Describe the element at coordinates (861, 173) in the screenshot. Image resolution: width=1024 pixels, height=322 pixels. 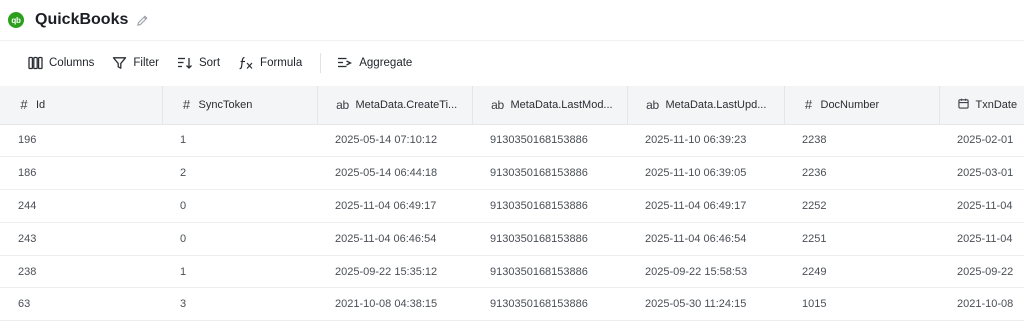
I see `table-cell: 2236` at that location.